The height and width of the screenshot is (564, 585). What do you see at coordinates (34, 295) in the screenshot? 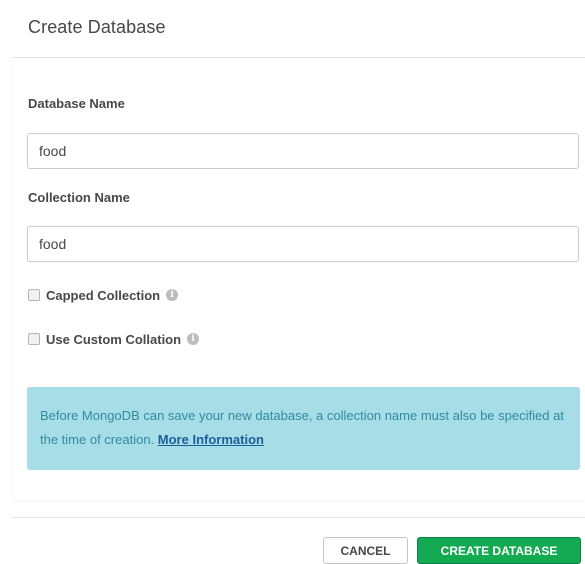
I see `capped-collection-checkbox` at bounding box center [34, 295].